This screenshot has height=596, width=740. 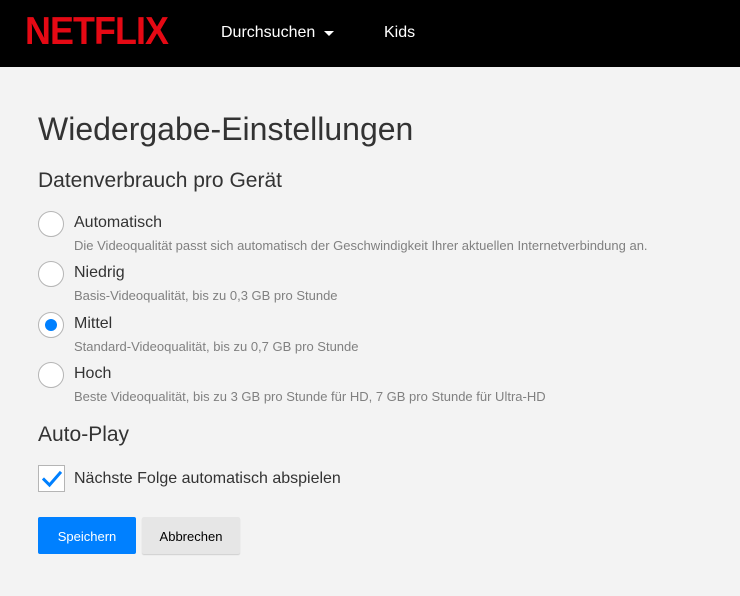 What do you see at coordinates (51, 224) in the screenshot?
I see `radio-automatic` at bounding box center [51, 224].